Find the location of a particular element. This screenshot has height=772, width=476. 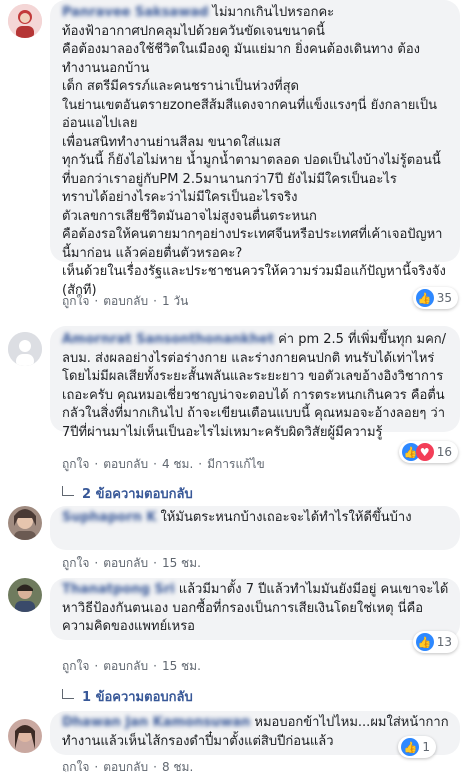

reaction-count: 👍 ♥ 16 is located at coordinates (428, 452).